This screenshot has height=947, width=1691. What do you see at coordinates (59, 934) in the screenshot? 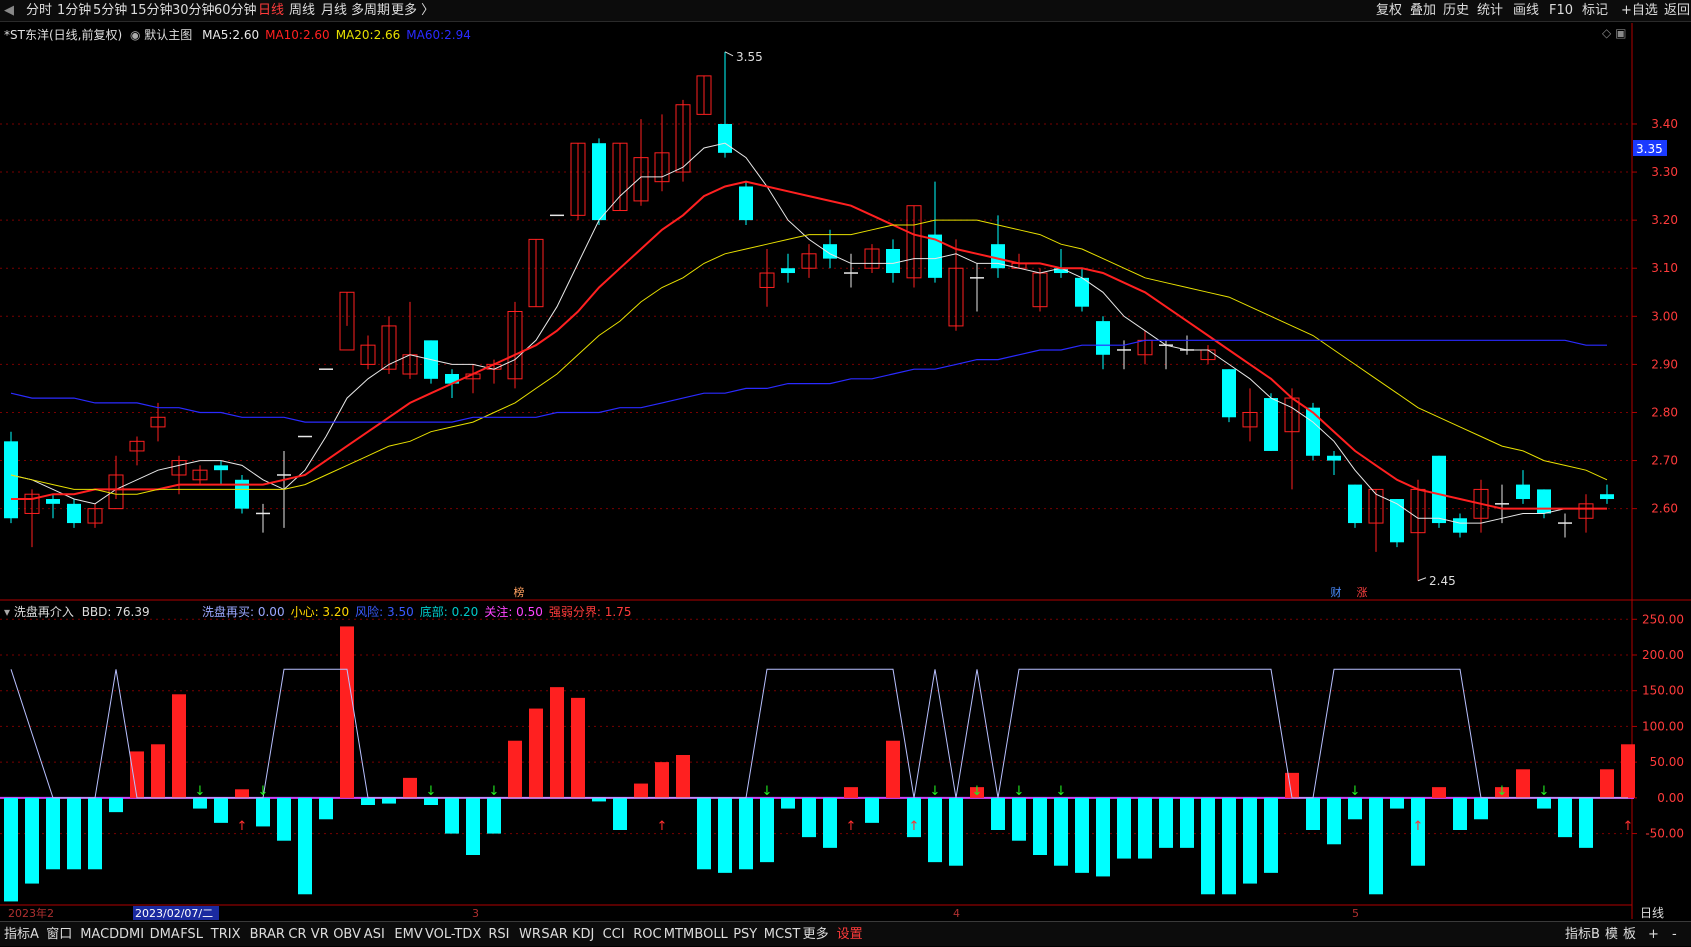
I see `indicator-tab: 窗口` at bounding box center [59, 934].